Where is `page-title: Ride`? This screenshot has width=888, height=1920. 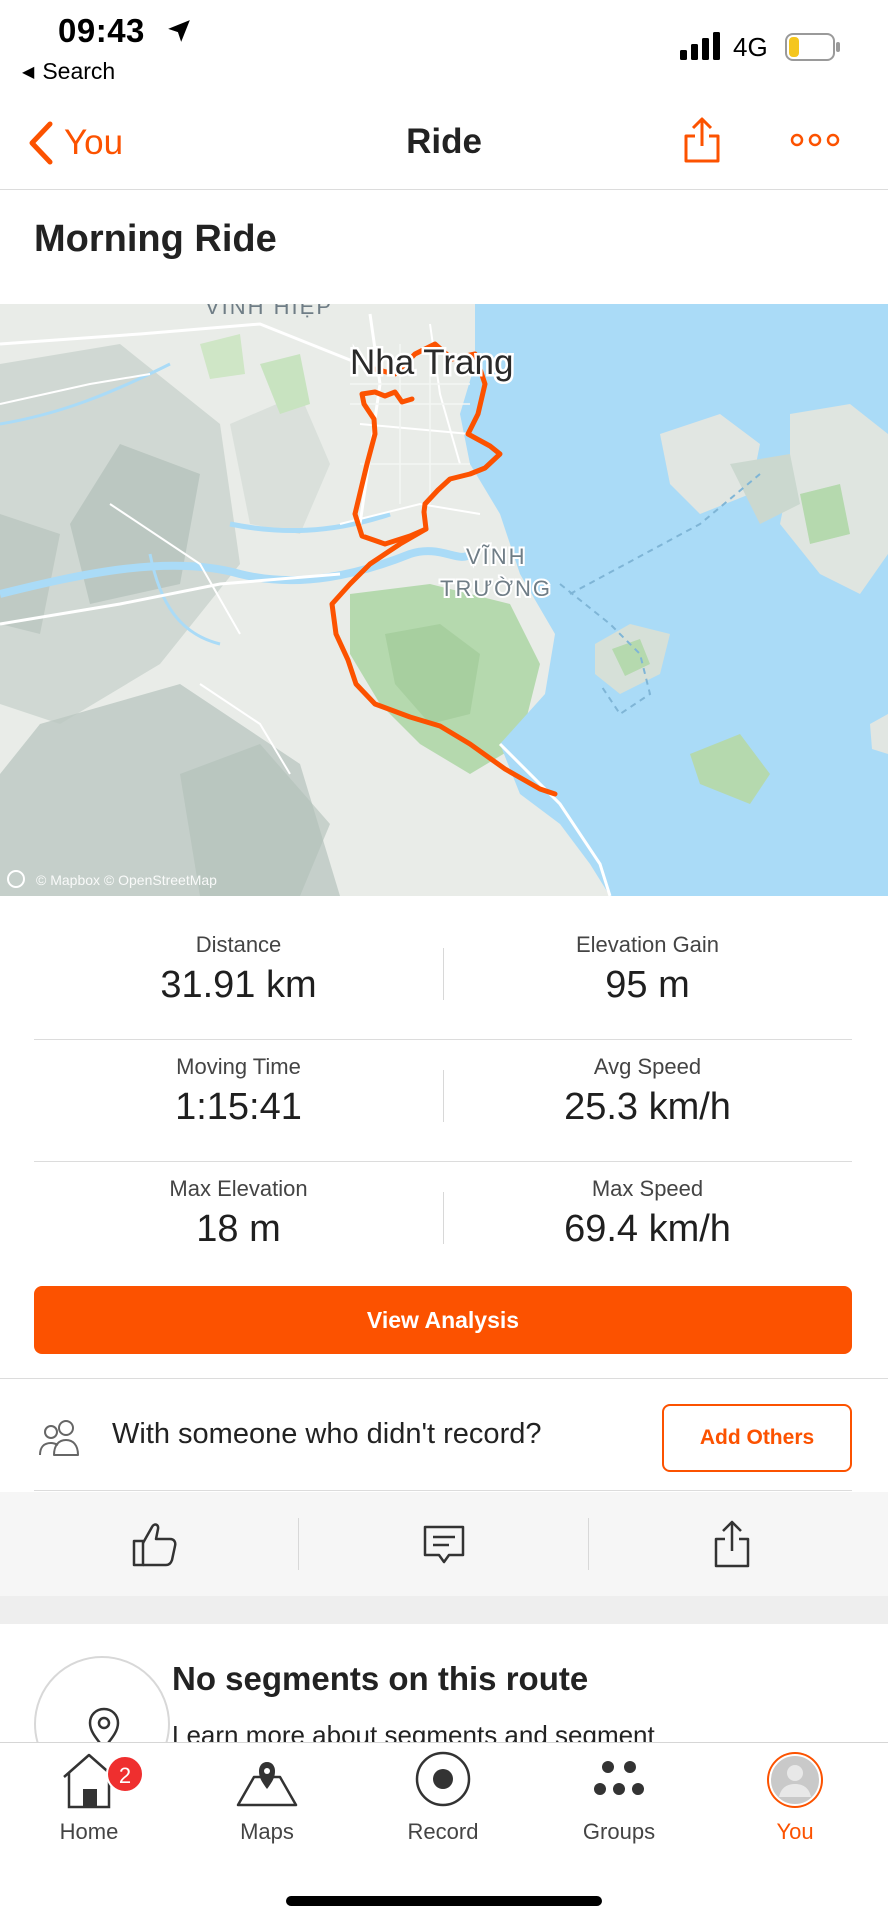 page-title: Ride is located at coordinates (444, 141).